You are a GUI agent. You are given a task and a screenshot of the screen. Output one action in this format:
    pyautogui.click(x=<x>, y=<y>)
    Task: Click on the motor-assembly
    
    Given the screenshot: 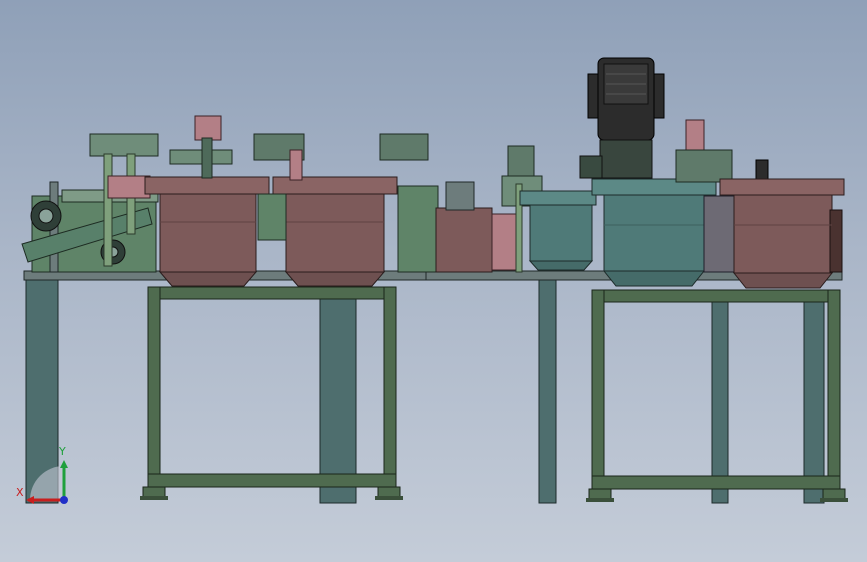 What is the action you would take?
    pyautogui.click(x=622, y=118)
    